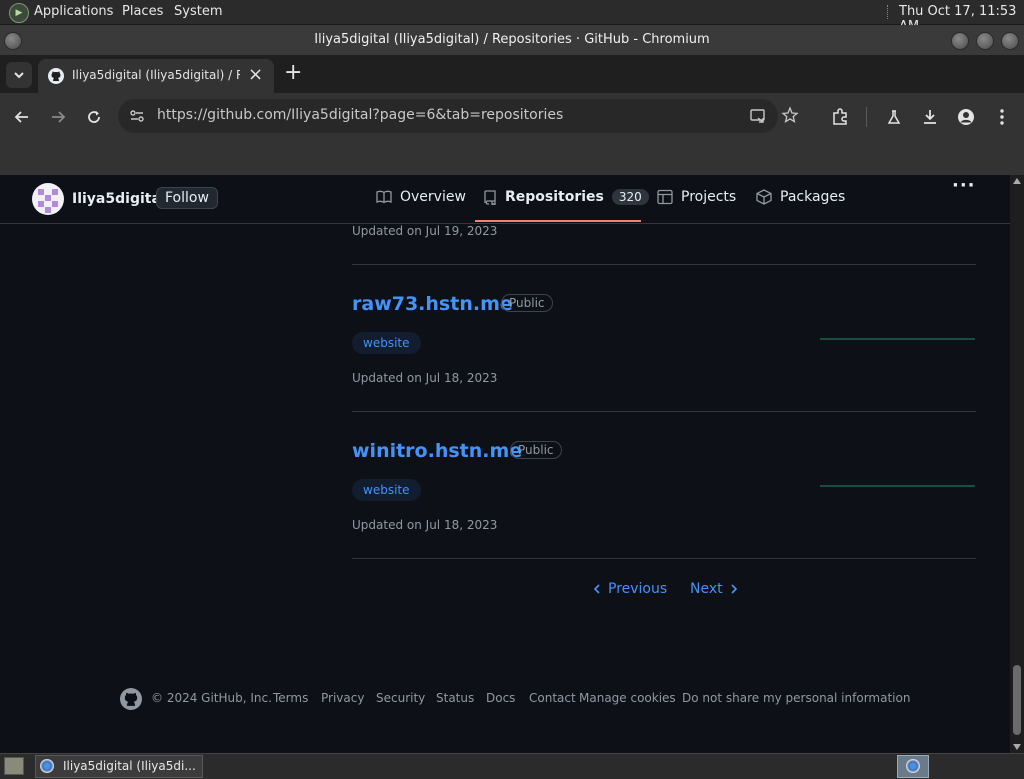 This screenshot has width=1024, height=779. I want to click on profile-icon, so click(966, 117).